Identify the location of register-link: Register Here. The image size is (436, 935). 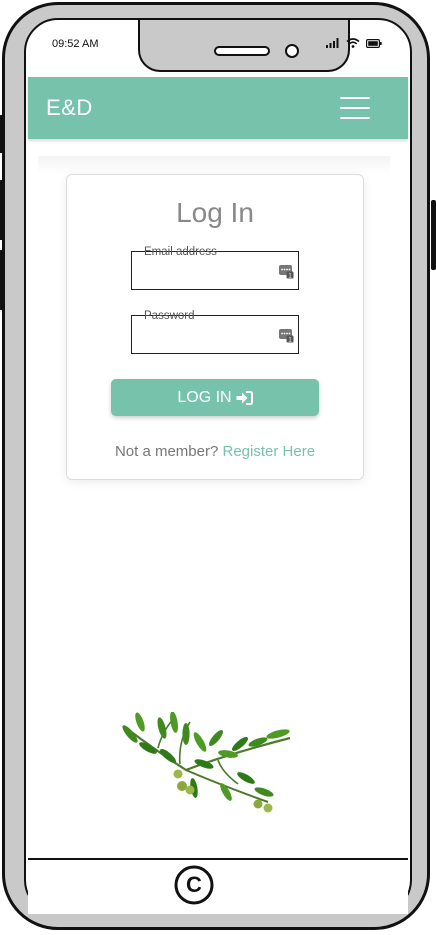
(269, 451).